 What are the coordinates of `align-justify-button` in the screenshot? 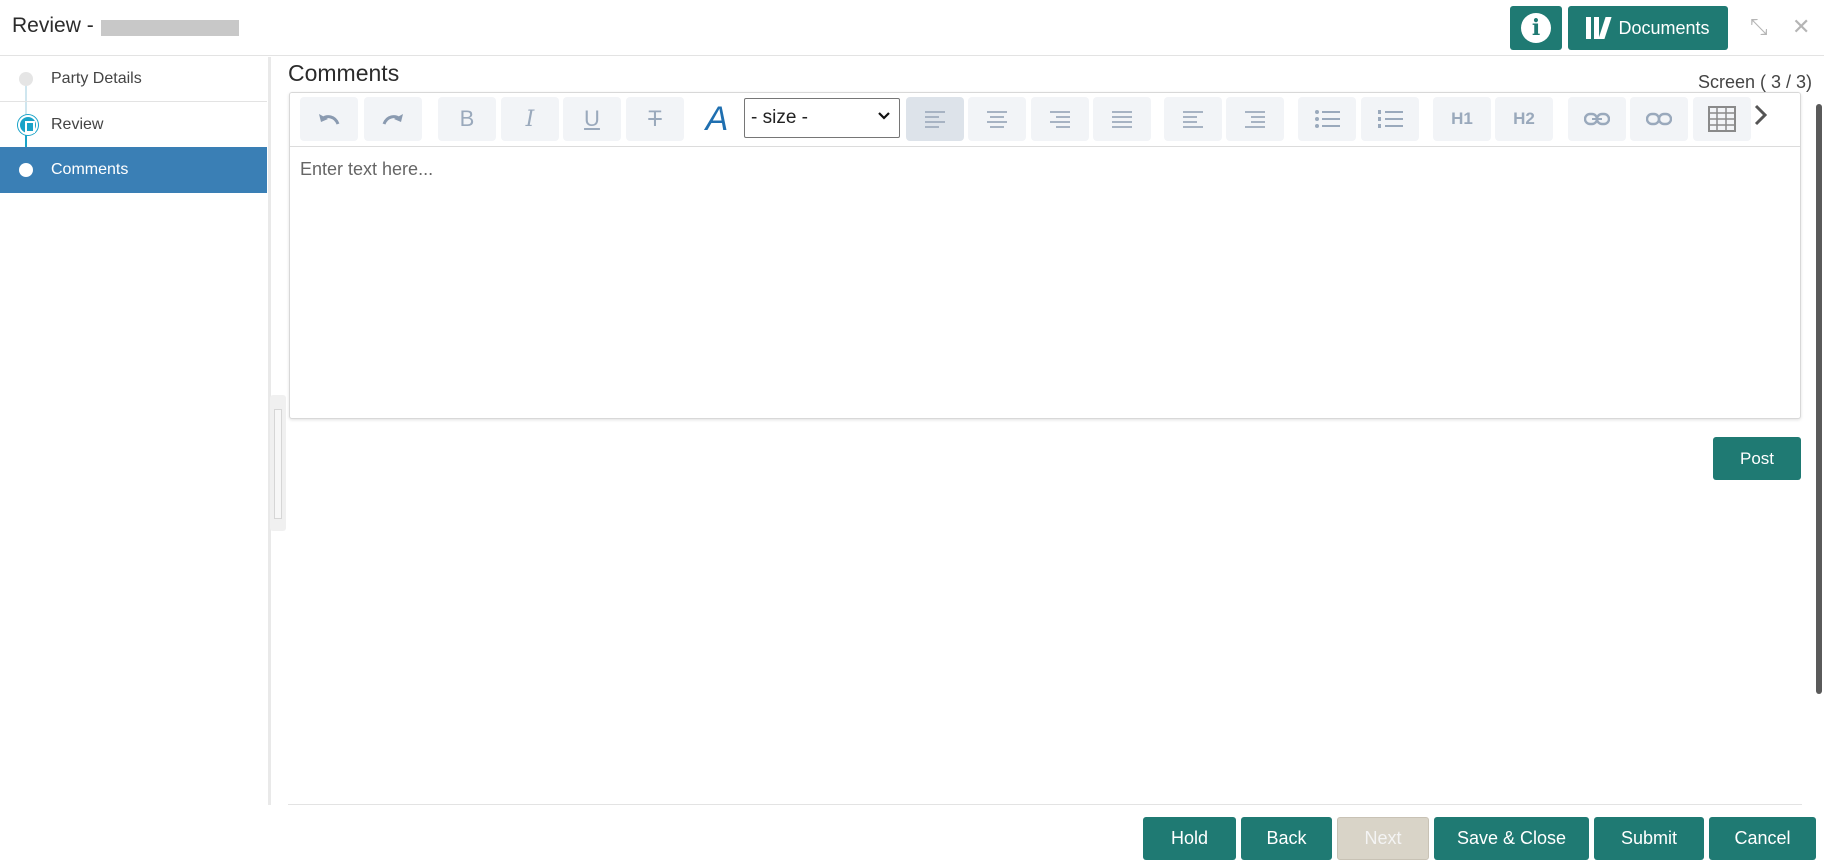 It's located at (1122, 119).